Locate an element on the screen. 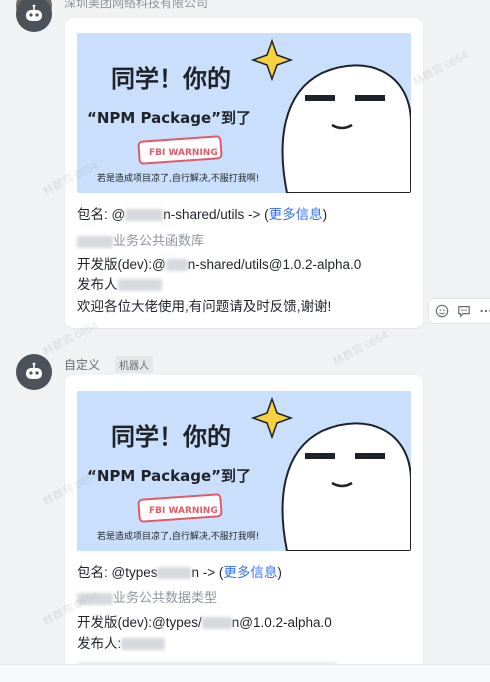 Image resolution: width=490 pixels, height=682 pixels. dev-prefix: 开发版(dev):@ is located at coordinates (121, 264).